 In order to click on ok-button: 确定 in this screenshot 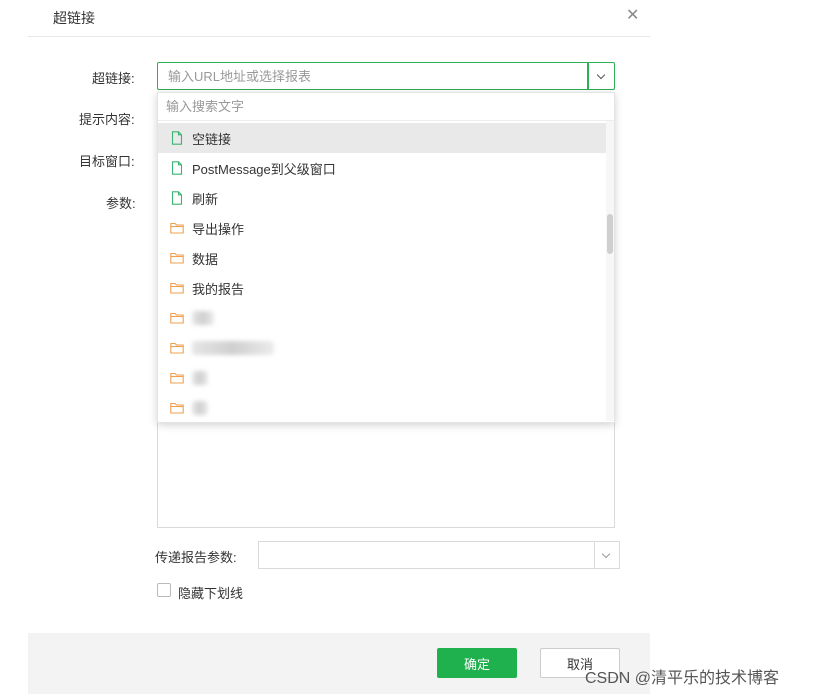, I will do `click(477, 663)`.